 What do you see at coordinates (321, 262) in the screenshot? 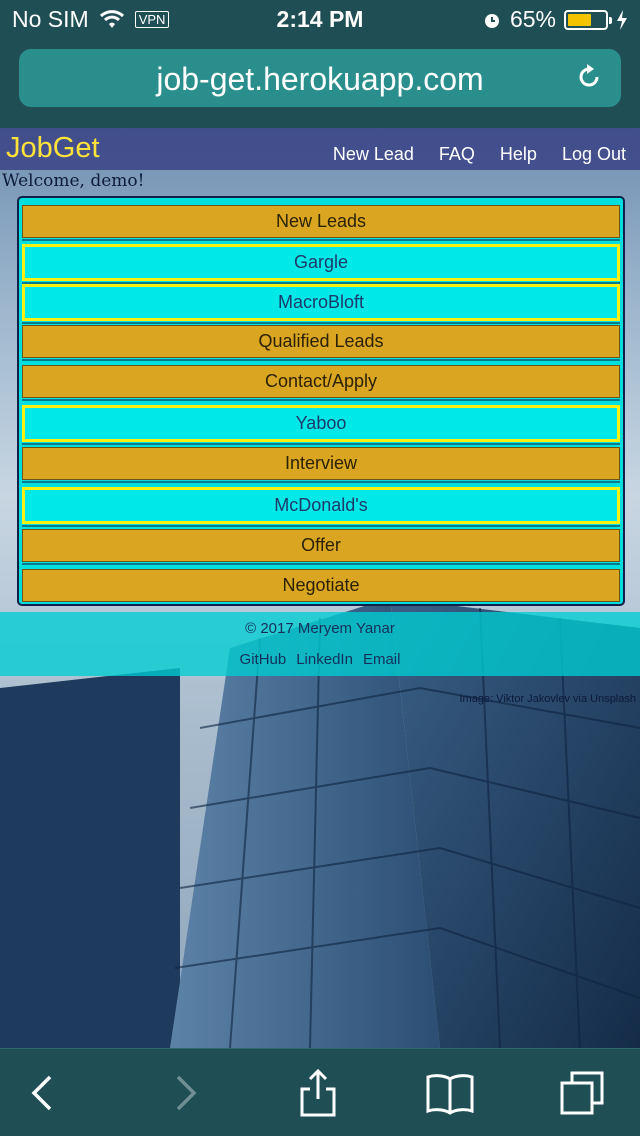
I see `lead-card: Gargle` at bounding box center [321, 262].